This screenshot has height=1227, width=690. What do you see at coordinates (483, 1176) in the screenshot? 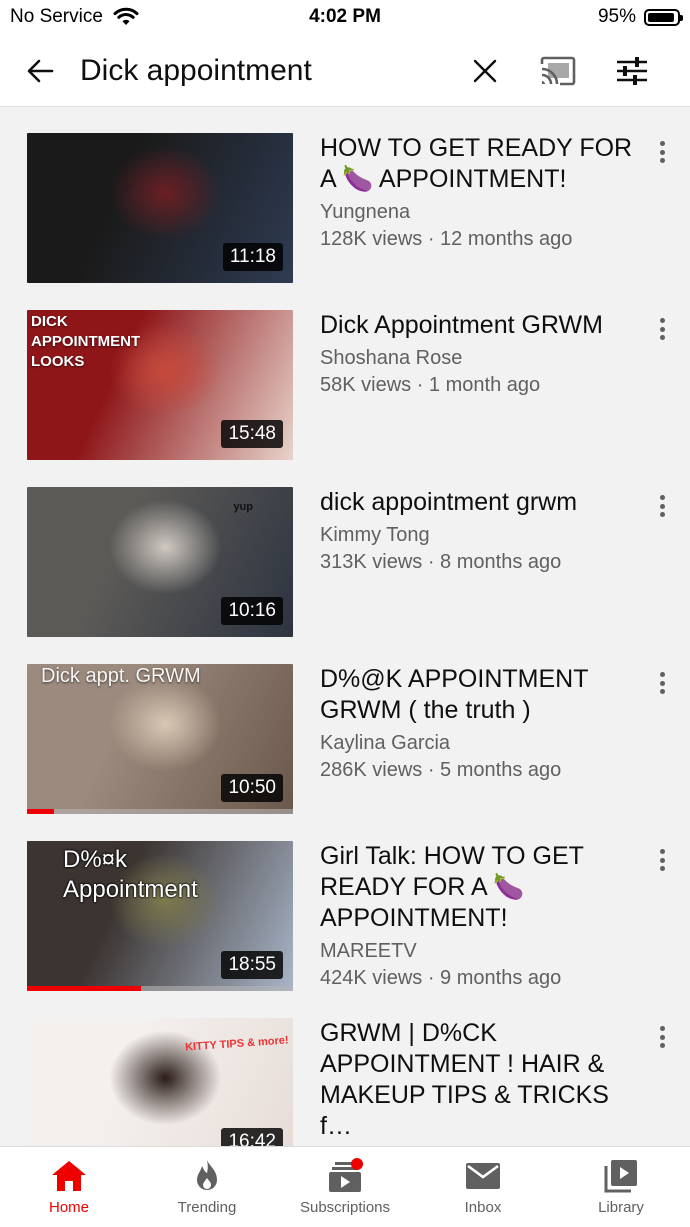
I see `mail-icon` at bounding box center [483, 1176].